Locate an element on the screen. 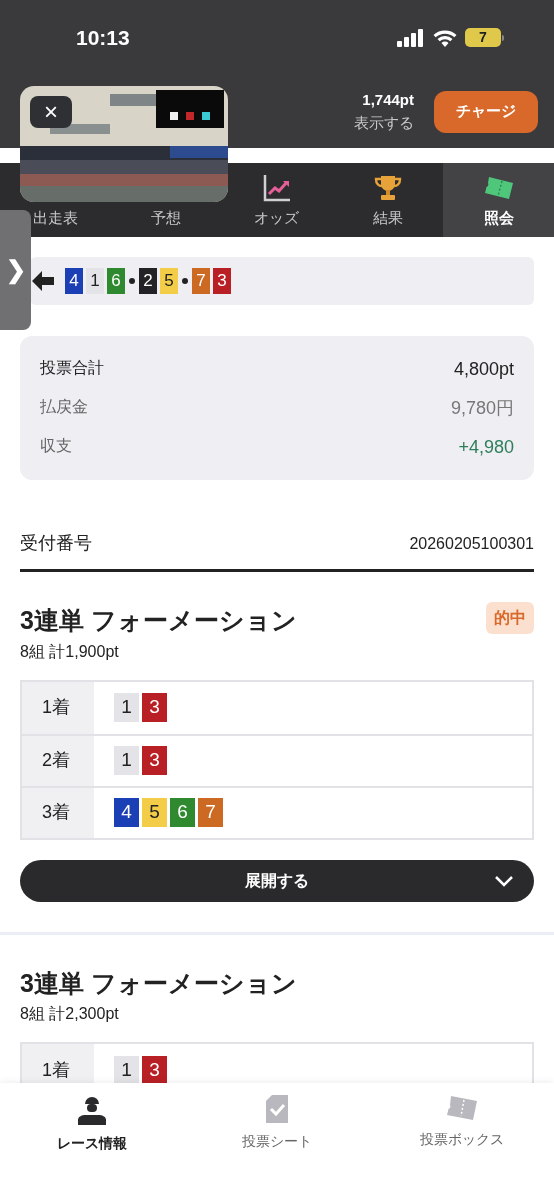  bike-number: 2 is located at coordinates (148, 281).